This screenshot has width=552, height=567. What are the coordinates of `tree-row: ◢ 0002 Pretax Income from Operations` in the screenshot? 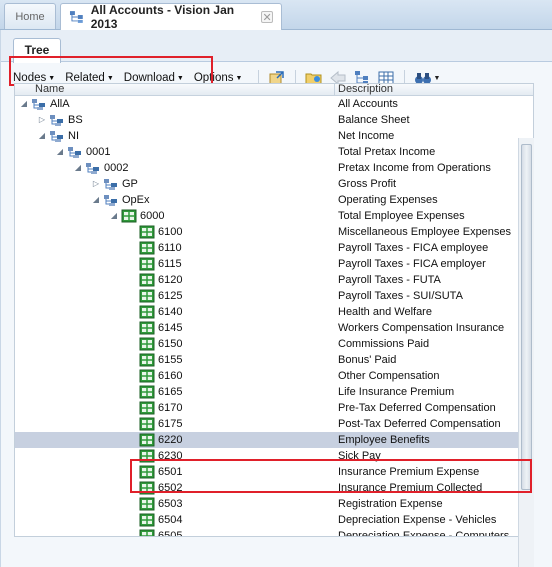 It's located at (267, 168).